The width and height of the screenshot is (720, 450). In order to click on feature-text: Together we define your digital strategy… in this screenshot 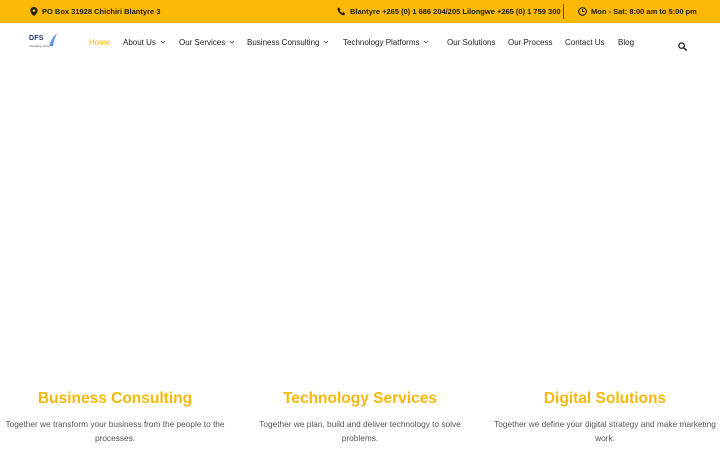, I will do `click(605, 431)`.